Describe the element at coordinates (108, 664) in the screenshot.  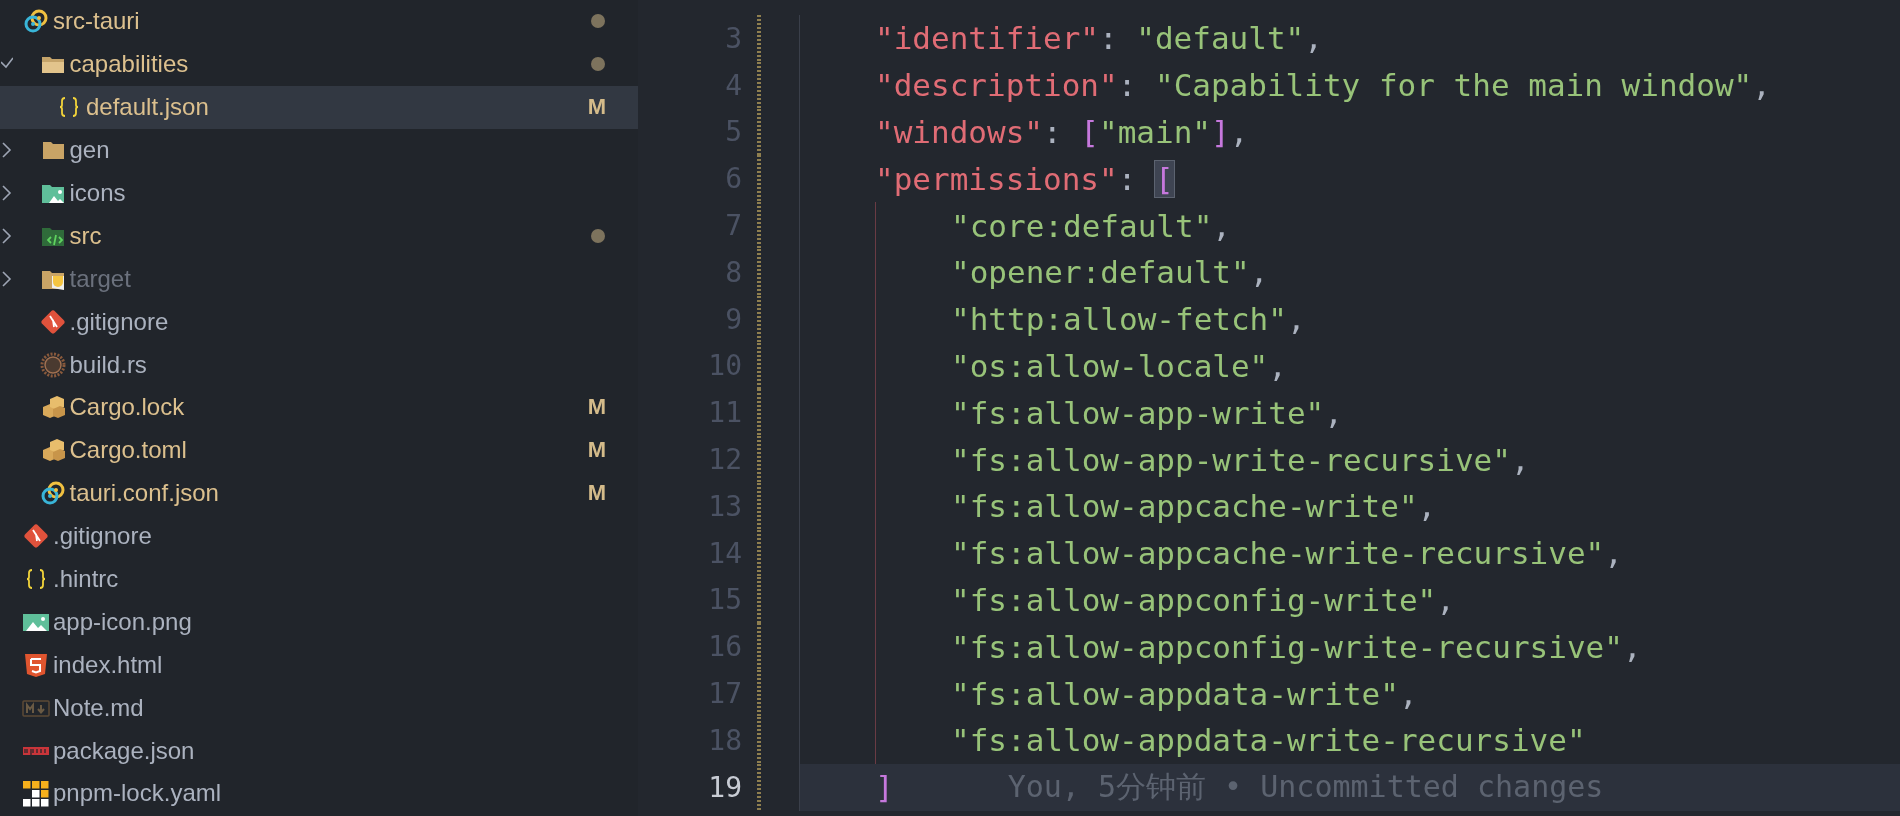
I see `file-name: index.html` at that location.